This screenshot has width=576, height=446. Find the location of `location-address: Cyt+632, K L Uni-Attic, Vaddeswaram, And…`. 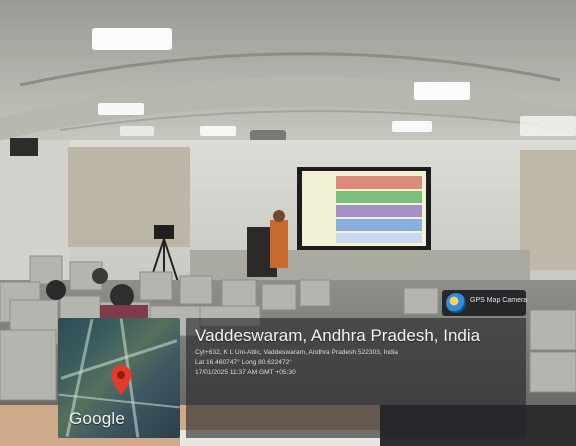

location-address: Cyt+632, K L Uni-Attic, Vaddeswaram, And… is located at coordinates (296, 352).